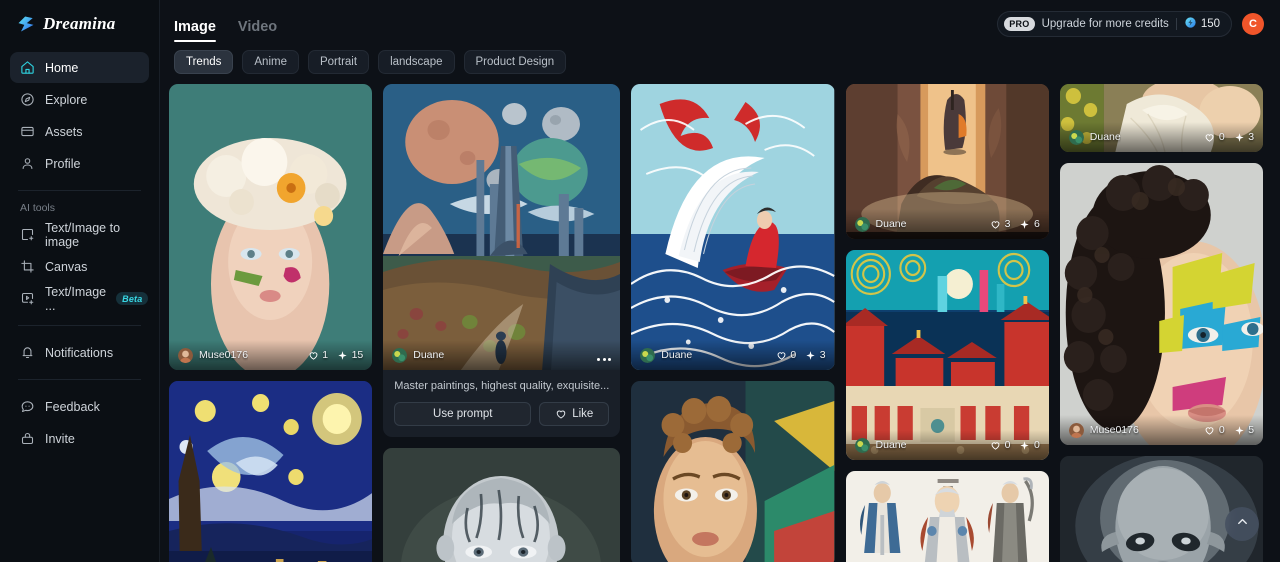  What do you see at coordinates (515, 62) in the screenshot?
I see `filter-chip-product-design: Product Design` at bounding box center [515, 62].